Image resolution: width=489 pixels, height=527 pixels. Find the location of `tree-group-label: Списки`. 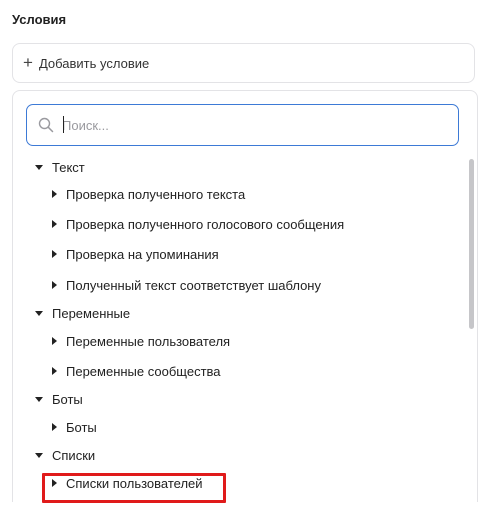

tree-group-label: Списки is located at coordinates (74, 455).